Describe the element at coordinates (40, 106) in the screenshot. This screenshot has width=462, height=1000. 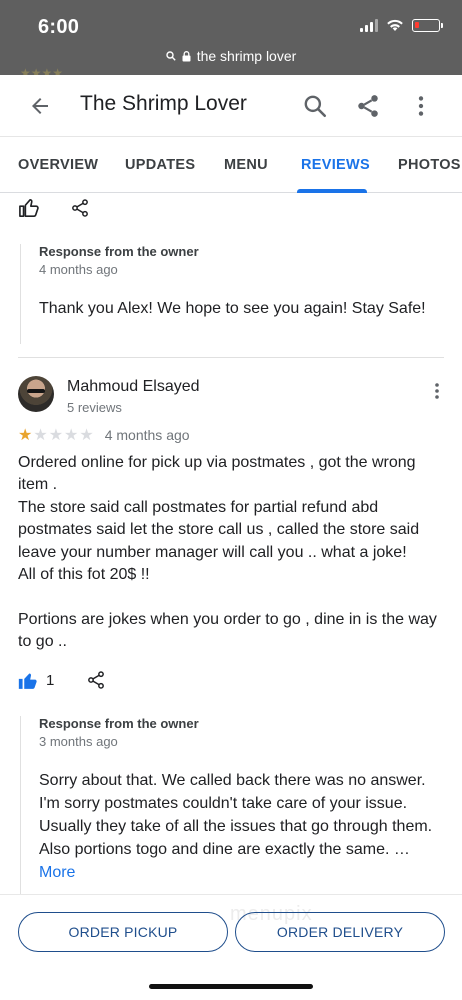
I see `back-arrow-icon` at that location.